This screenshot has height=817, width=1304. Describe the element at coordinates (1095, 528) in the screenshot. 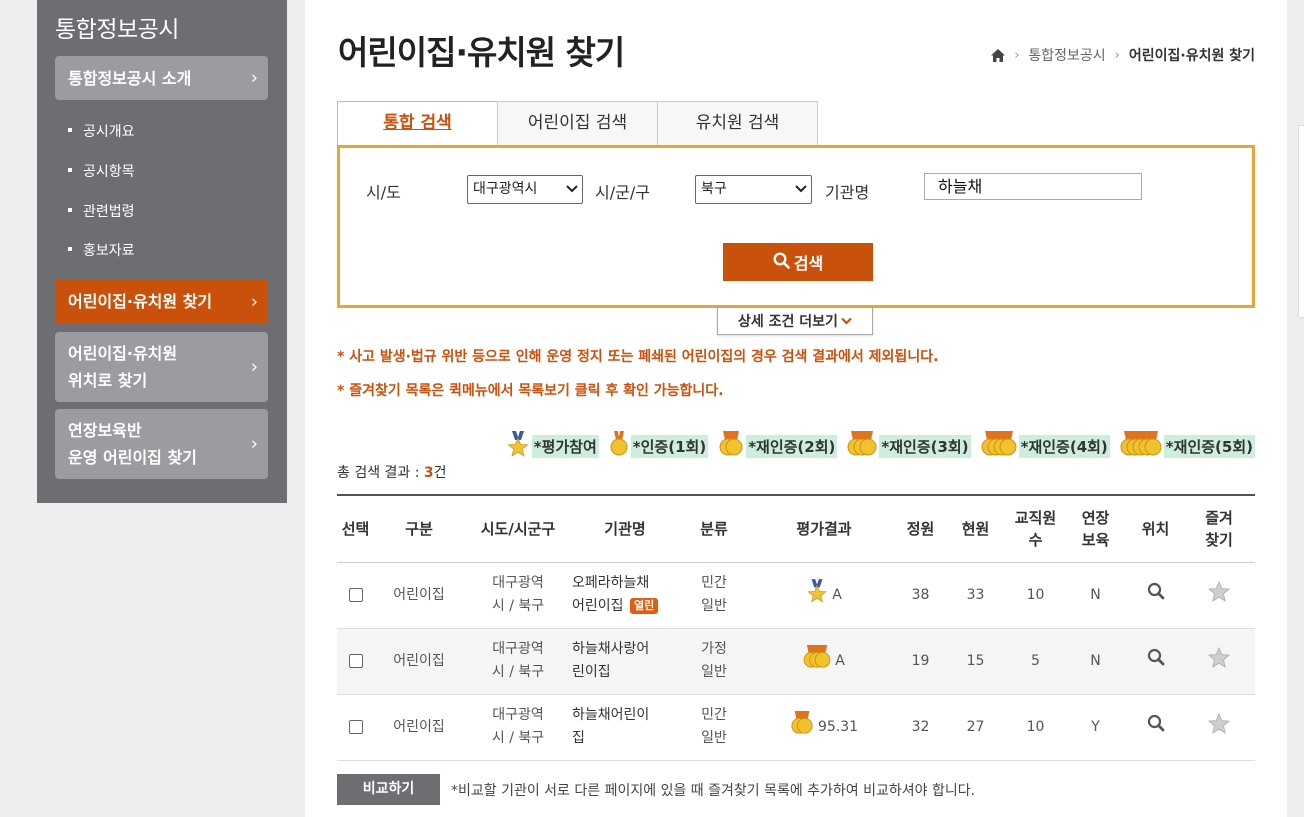

I see `col-extended: 연장 보육` at that location.